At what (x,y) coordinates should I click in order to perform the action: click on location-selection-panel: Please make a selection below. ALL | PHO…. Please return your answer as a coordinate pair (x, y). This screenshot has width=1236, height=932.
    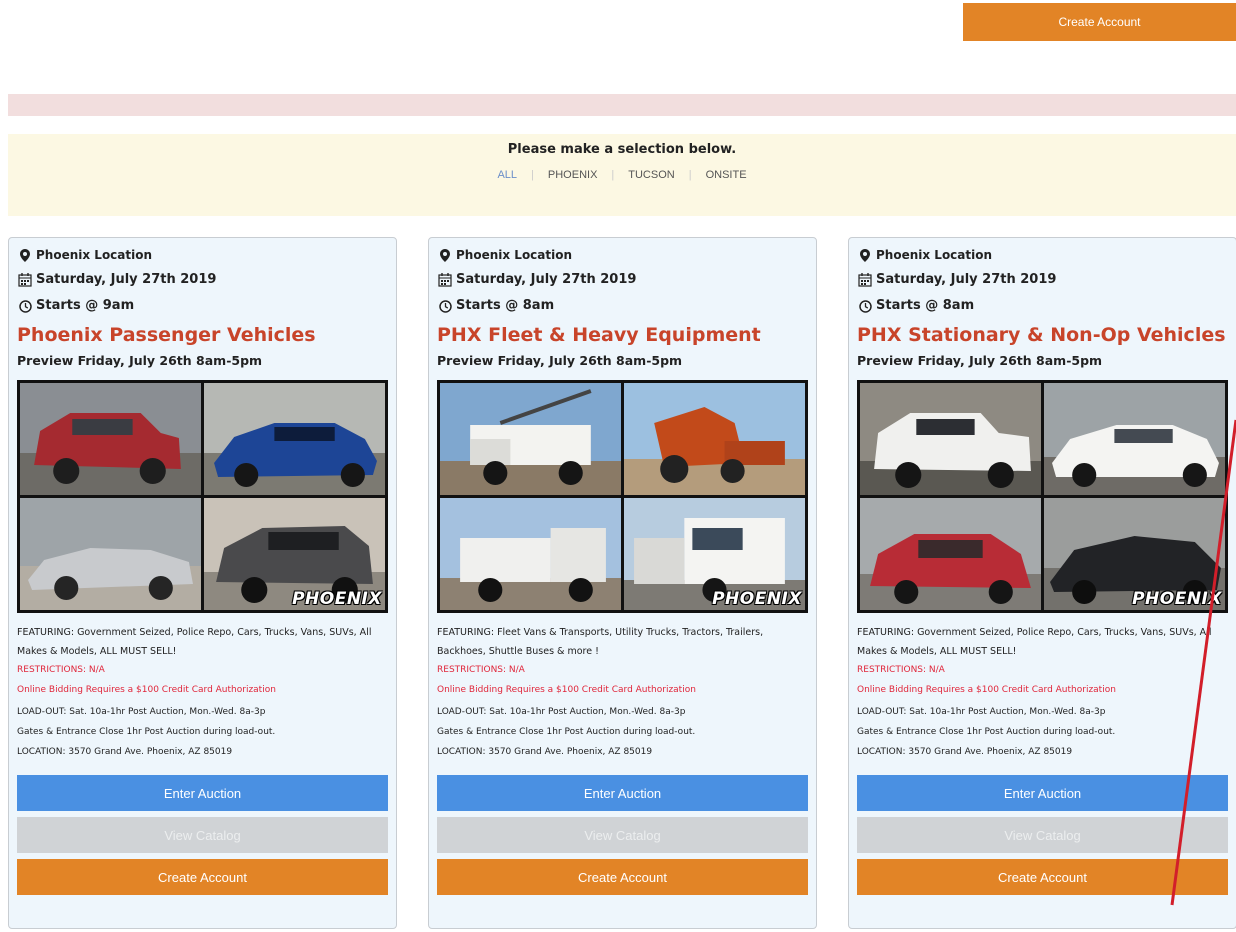
    Looking at the image, I should click on (622, 175).